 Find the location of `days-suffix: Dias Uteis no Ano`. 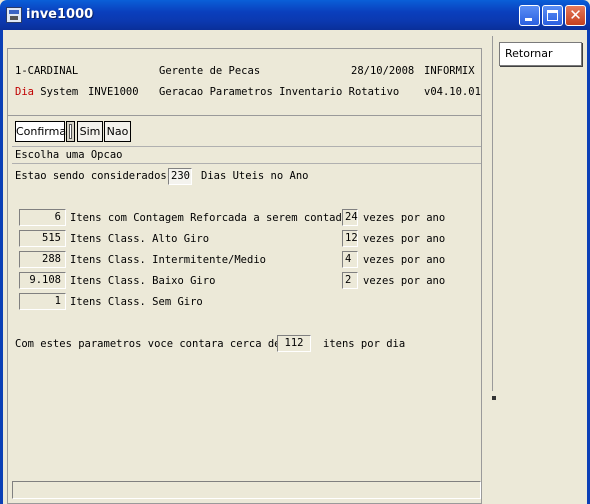

days-suffix: Dias Uteis no Ano is located at coordinates (255, 176).